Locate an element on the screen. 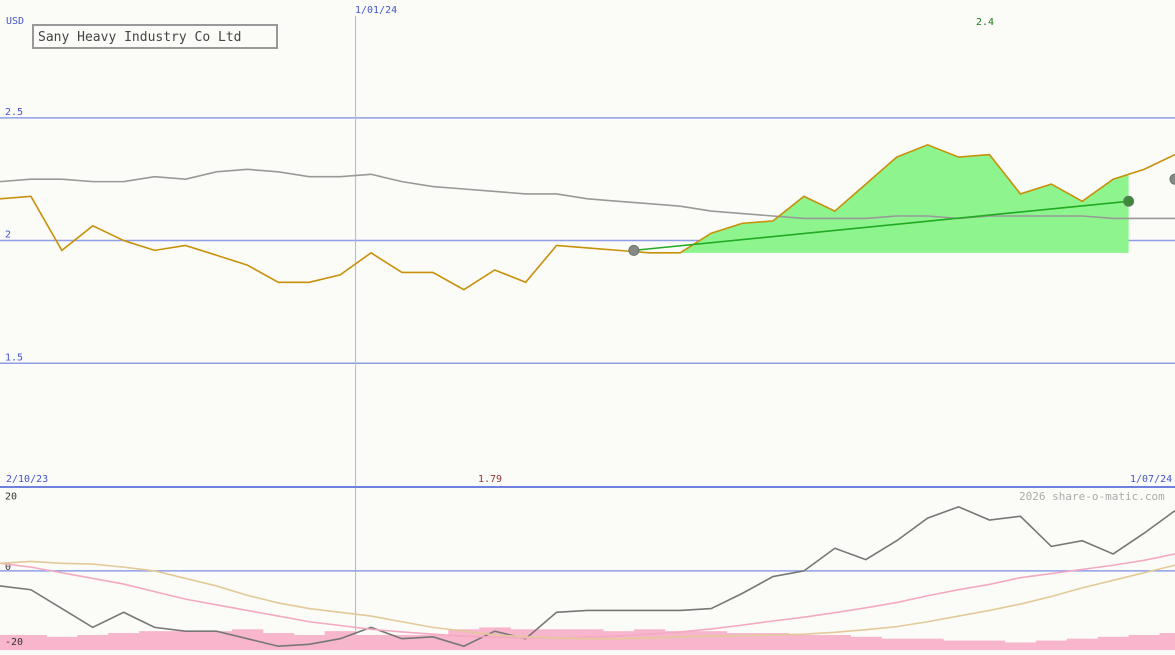 This screenshot has width=1175, height=655. y-tick-label-0: 2.5 is located at coordinates (14, 112).